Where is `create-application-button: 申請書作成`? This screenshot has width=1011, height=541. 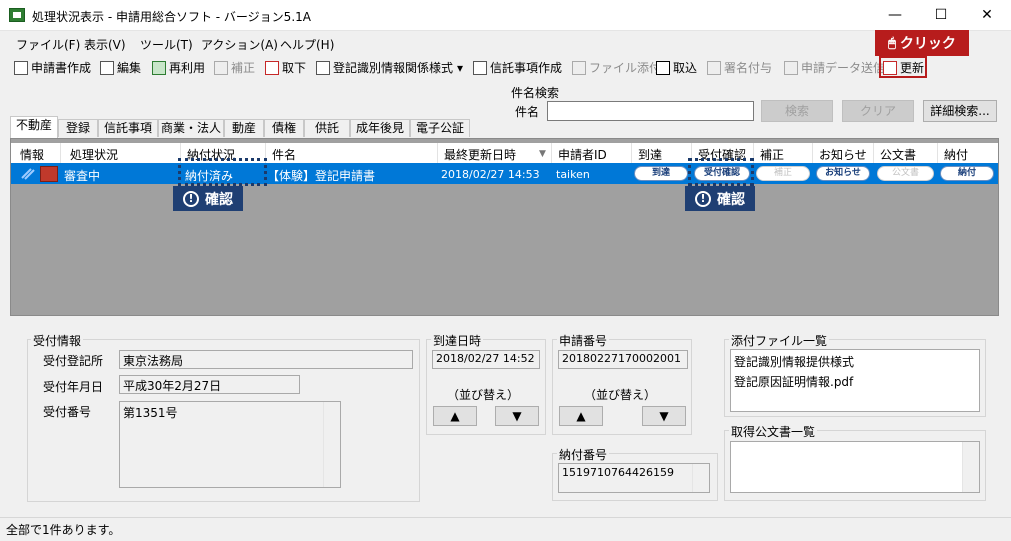
create-application-button: 申請書作成 is located at coordinates (52, 67).